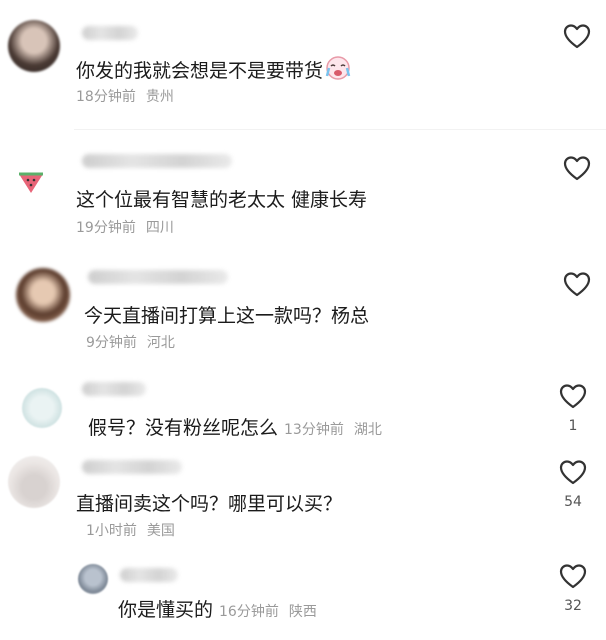 Image resolution: width=606 pixels, height=640 pixels. What do you see at coordinates (106, 228) in the screenshot?
I see `comment-time: 19分钟前` at bounding box center [106, 228].